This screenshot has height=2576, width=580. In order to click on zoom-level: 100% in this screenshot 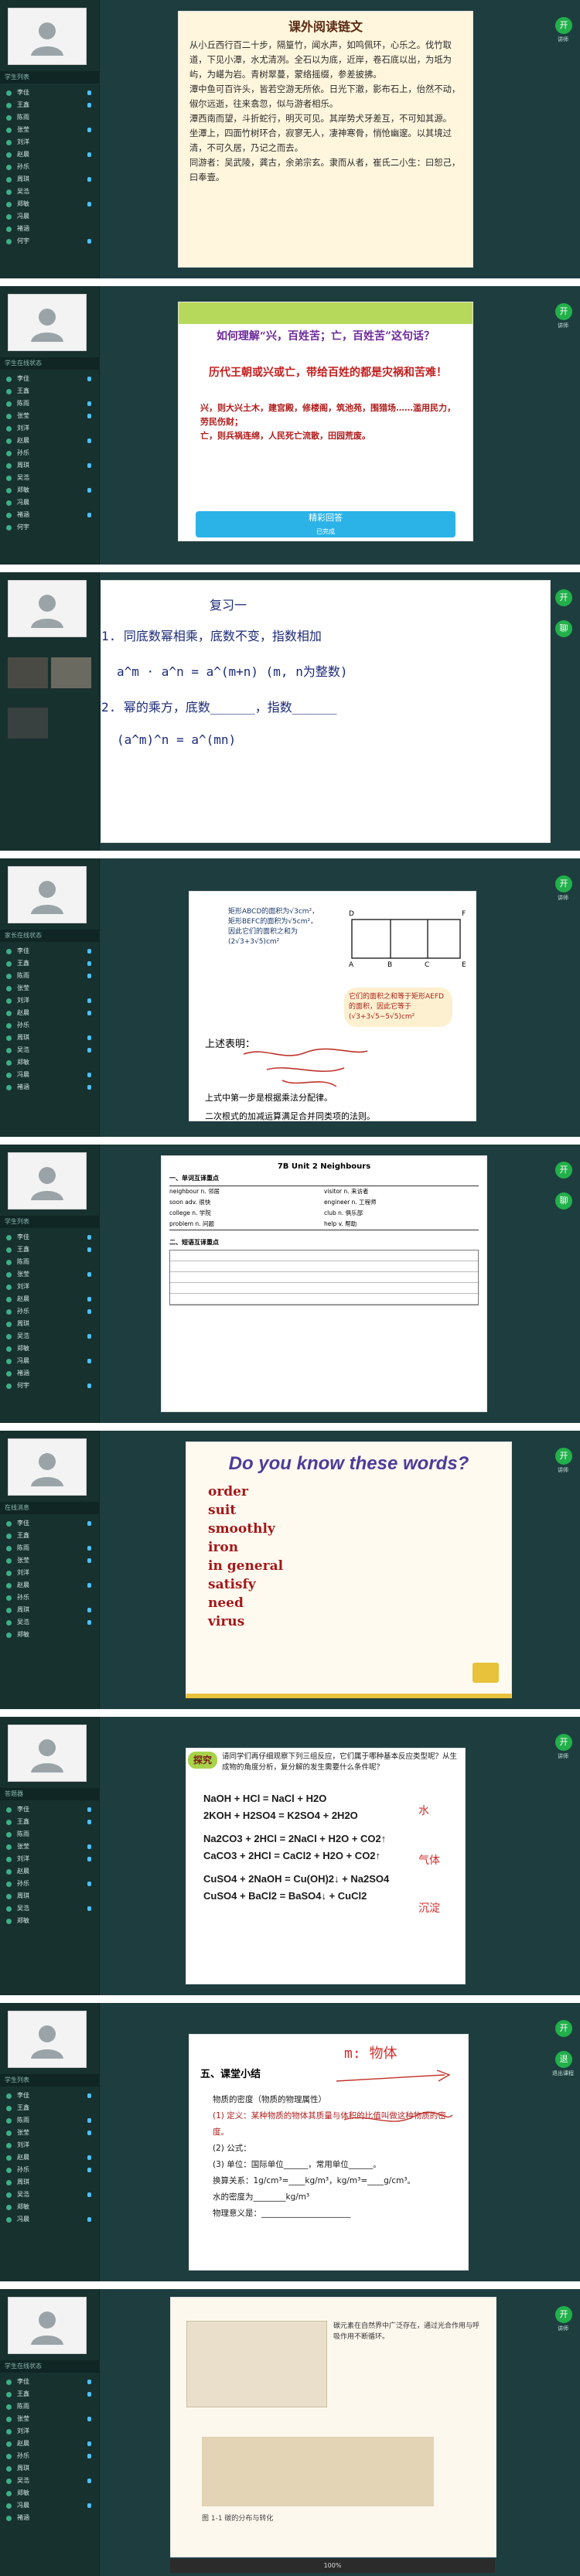, I will do `click(333, 2566)`.